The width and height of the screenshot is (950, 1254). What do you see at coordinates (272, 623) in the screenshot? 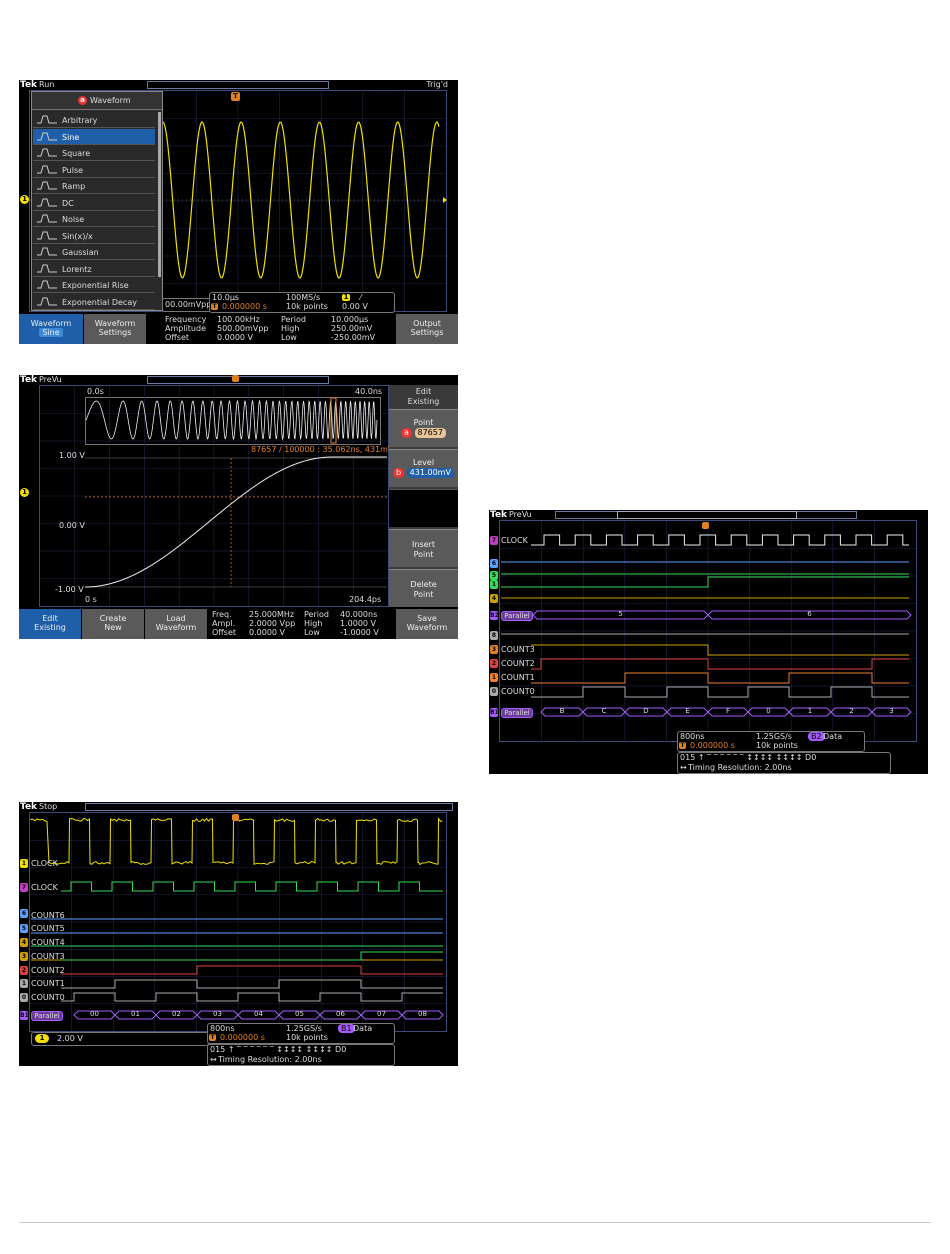
I see `ampl-value: 2.0000 Vpp` at bounding box center [272, 623].